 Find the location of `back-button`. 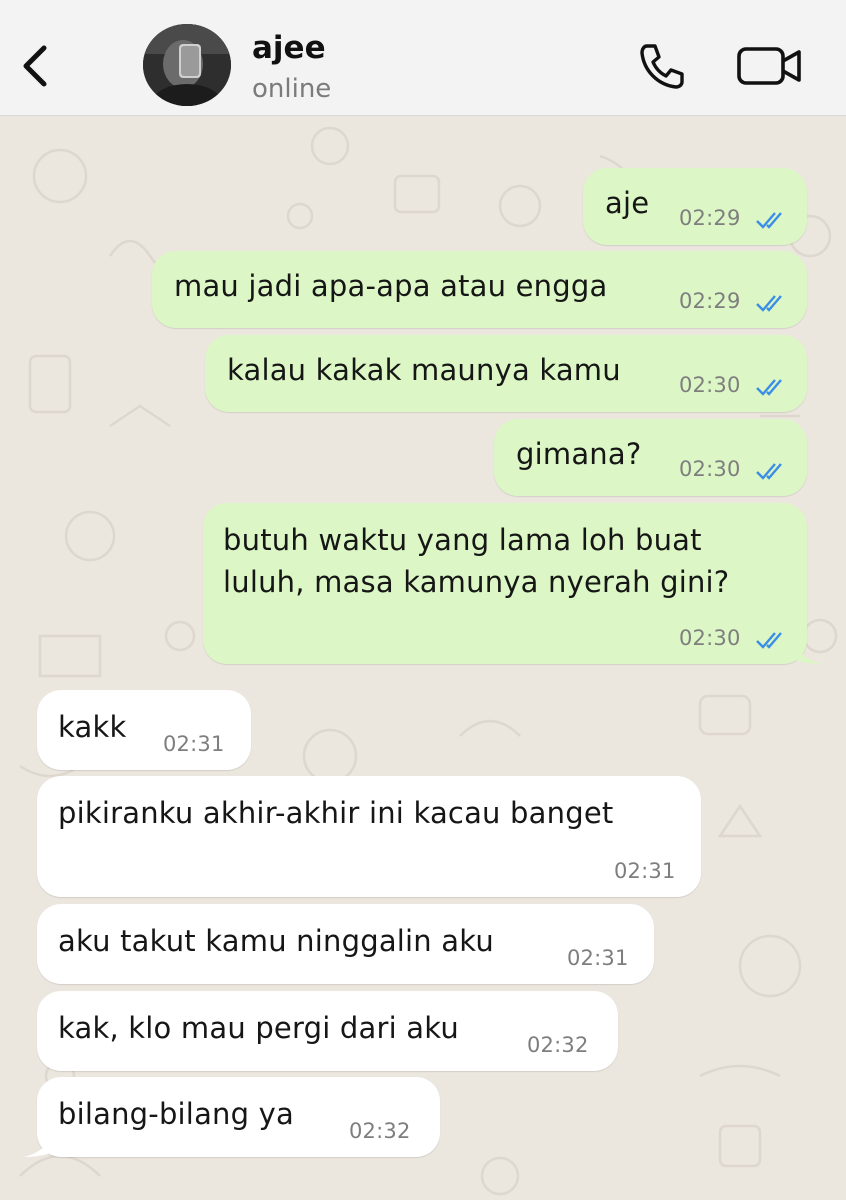

back-button is located at coordinates (34, 66).